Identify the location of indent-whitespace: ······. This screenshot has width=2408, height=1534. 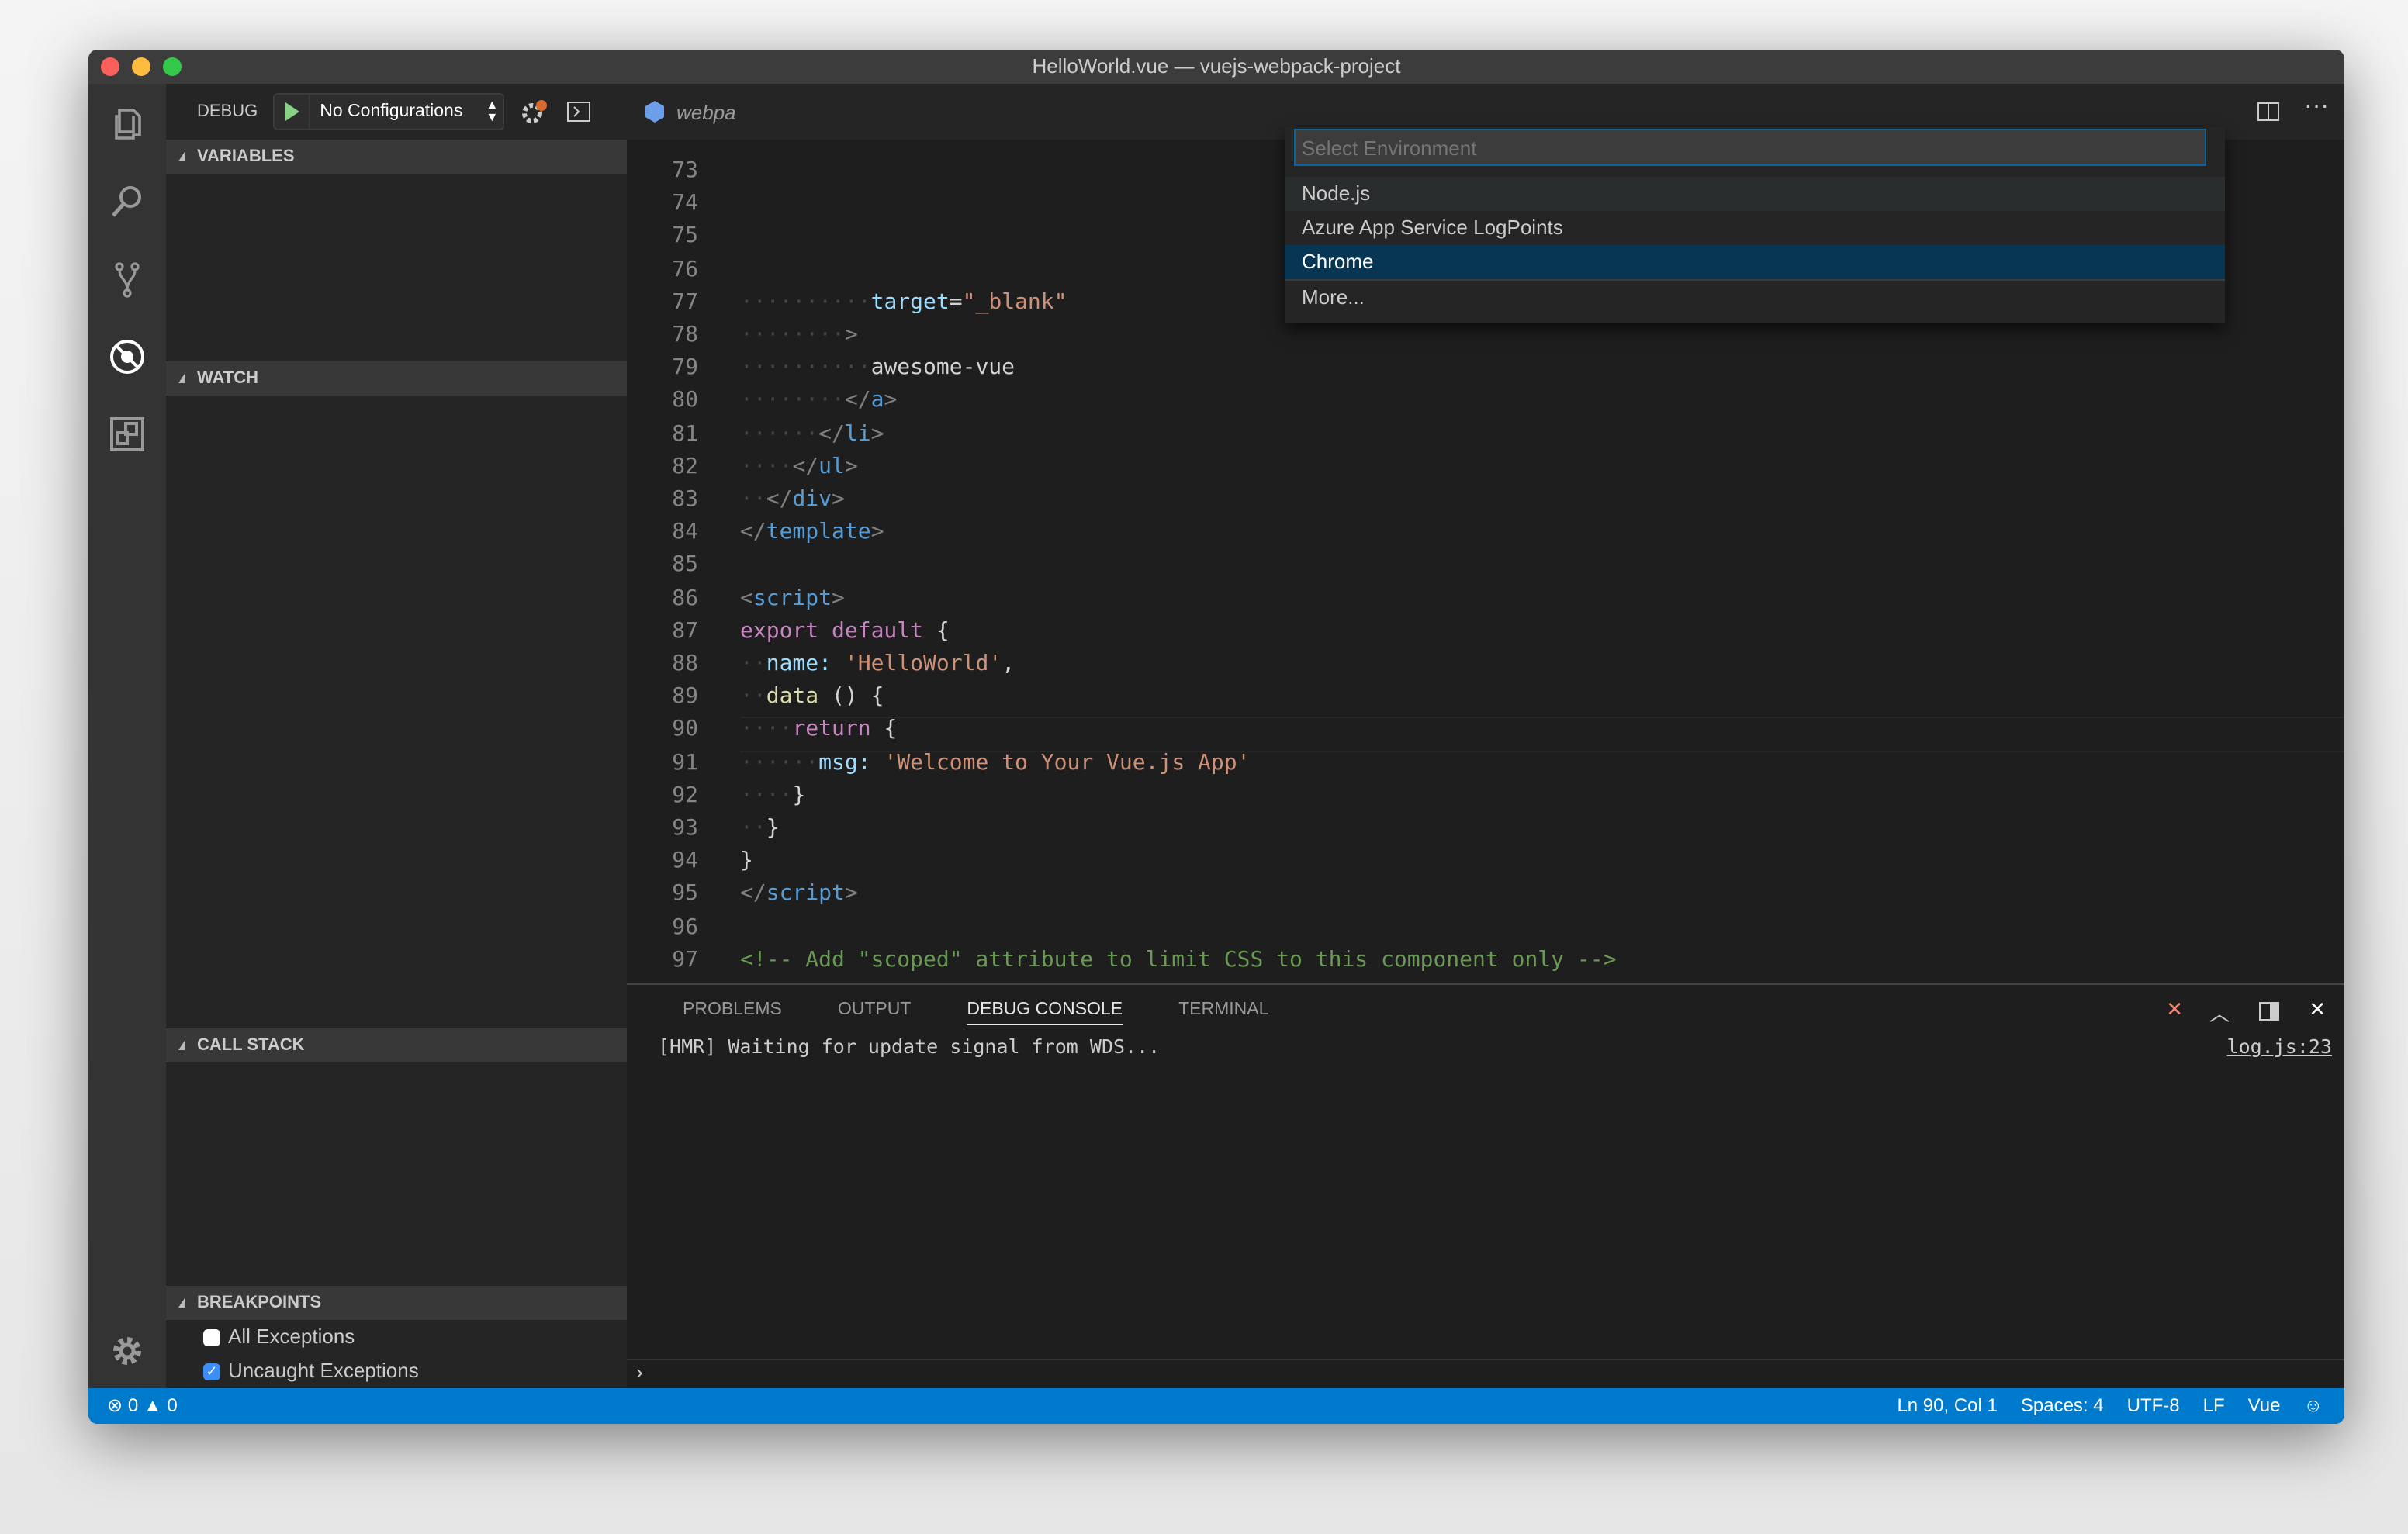
(779, 763).